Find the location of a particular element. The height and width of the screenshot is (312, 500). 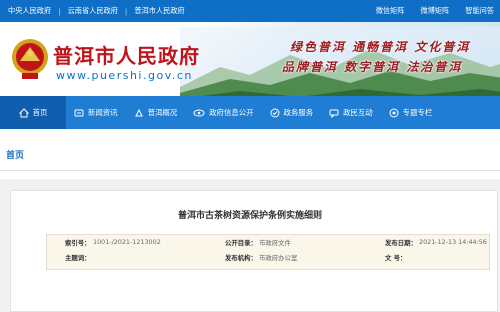

nav-item-label: 政务服务 is located at coordinates (298, 112).